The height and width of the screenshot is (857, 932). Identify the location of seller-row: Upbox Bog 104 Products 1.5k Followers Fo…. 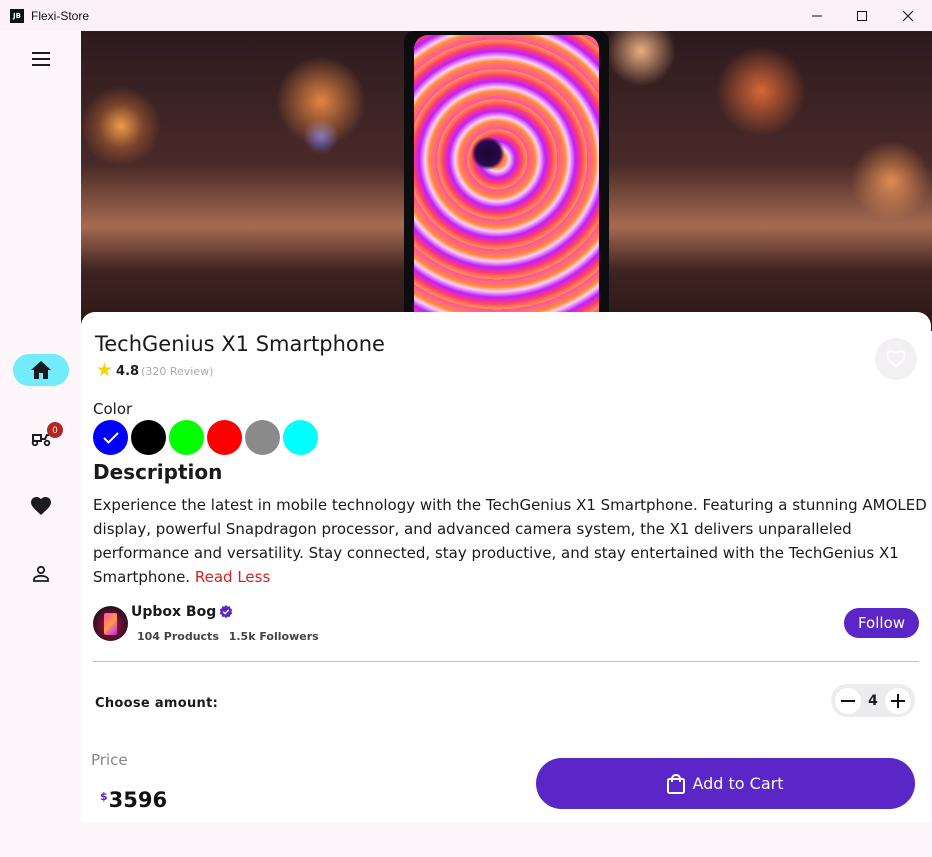
(506, 624).